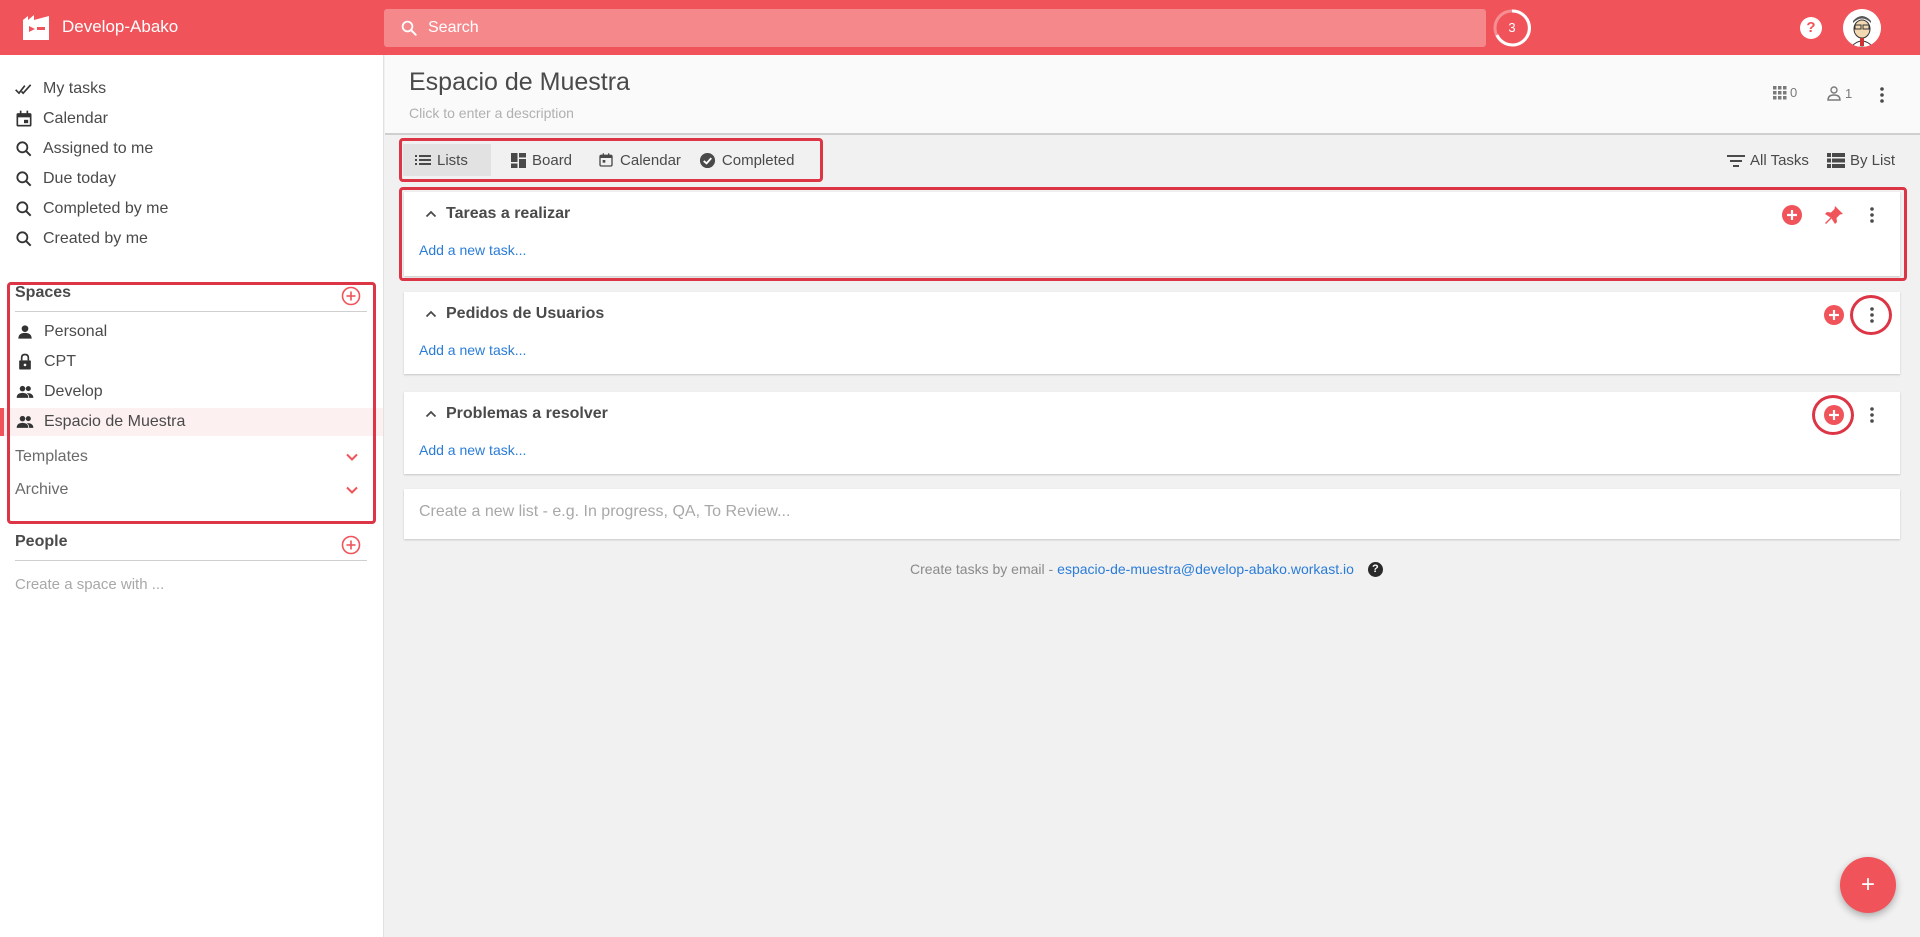  What do you see at coordinates (1375, 569) in the screenshot?
I see `email-help-icon: ?` at bounding box center [1375, 569].